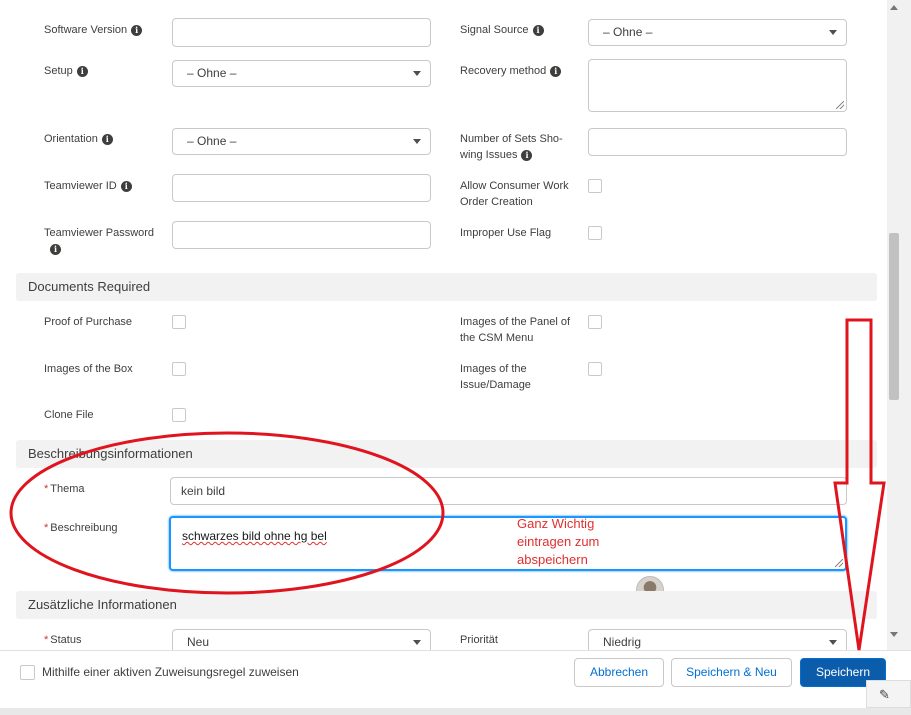 The height and width of the screenshot is (715, 911). I want to click on number-of-sets-label: Number of Sets Sho- wing Issues i, so click(511, 147).